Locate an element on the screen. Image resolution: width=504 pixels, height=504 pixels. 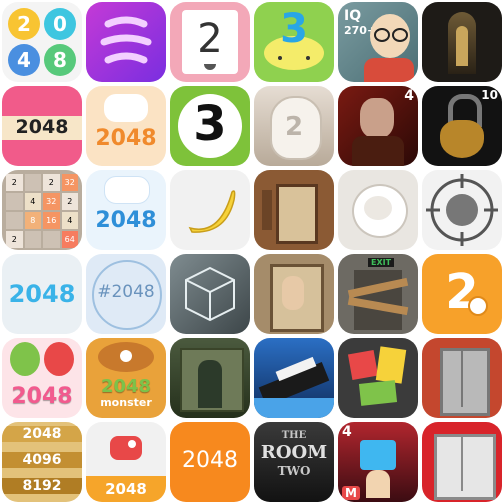
label-two: TWO is located at coordinates (294, 471).